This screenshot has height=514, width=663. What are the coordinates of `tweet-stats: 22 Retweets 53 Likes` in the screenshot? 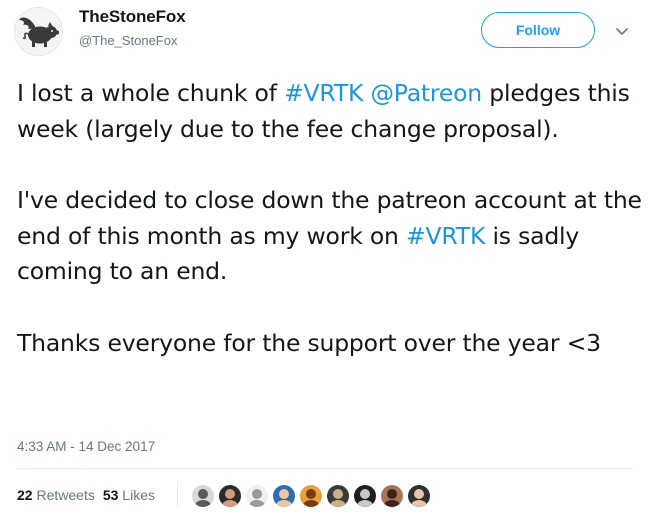 It's located at (86, 495).